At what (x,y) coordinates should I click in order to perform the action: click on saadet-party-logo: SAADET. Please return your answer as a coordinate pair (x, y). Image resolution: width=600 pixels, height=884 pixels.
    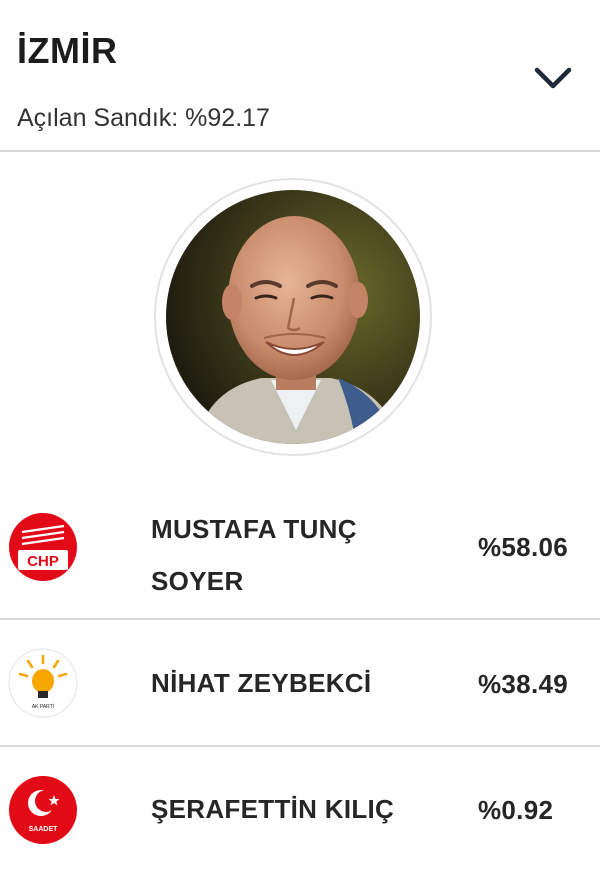
    Looking at the image, I should click on (43, 810).